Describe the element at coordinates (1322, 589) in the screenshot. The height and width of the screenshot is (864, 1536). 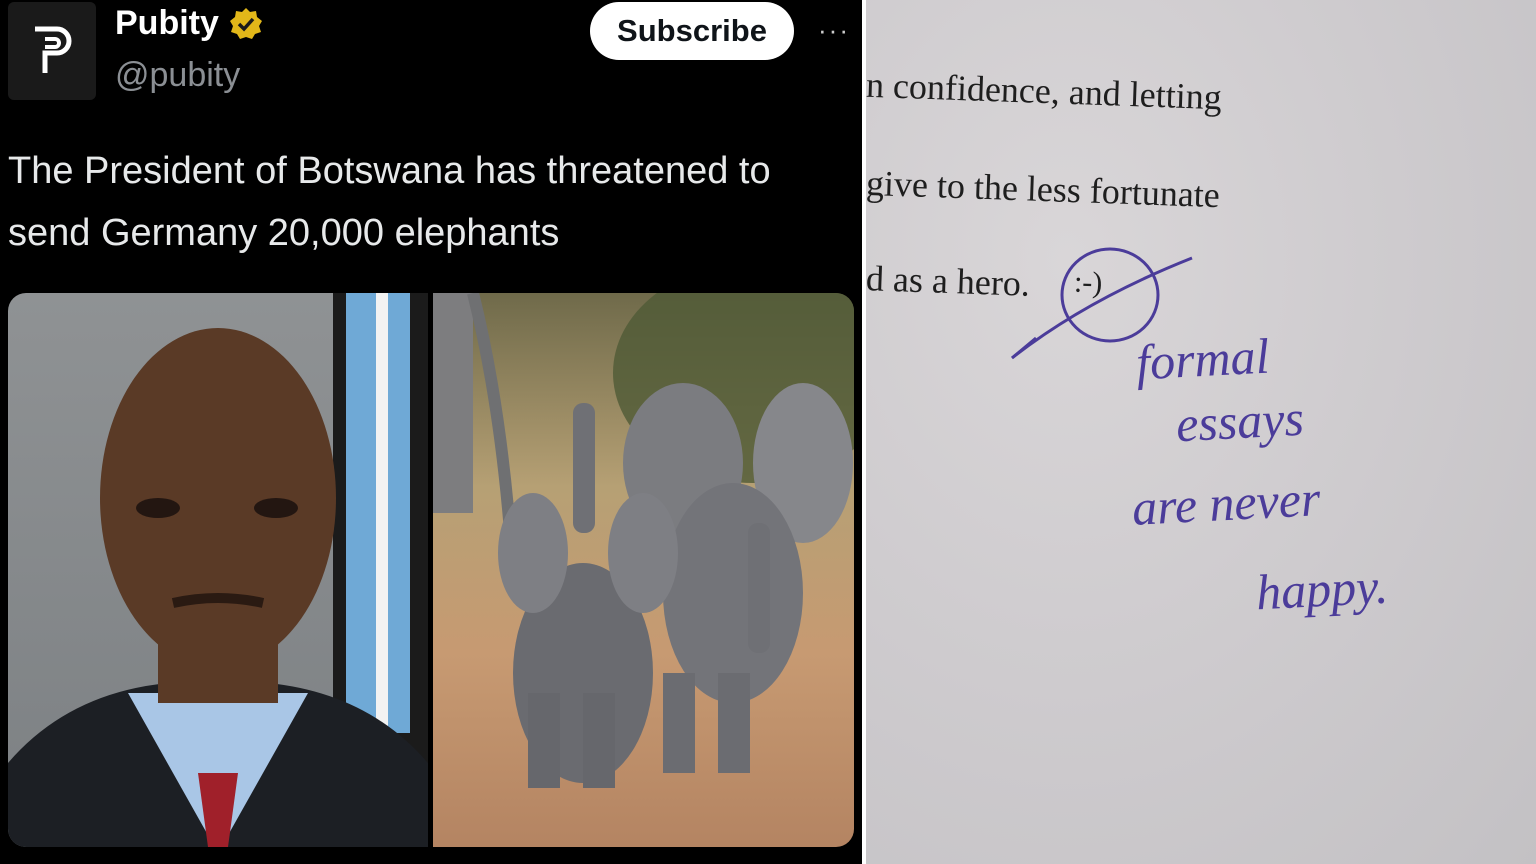
I see `handwritten-note-line-4: happy.` at that location.